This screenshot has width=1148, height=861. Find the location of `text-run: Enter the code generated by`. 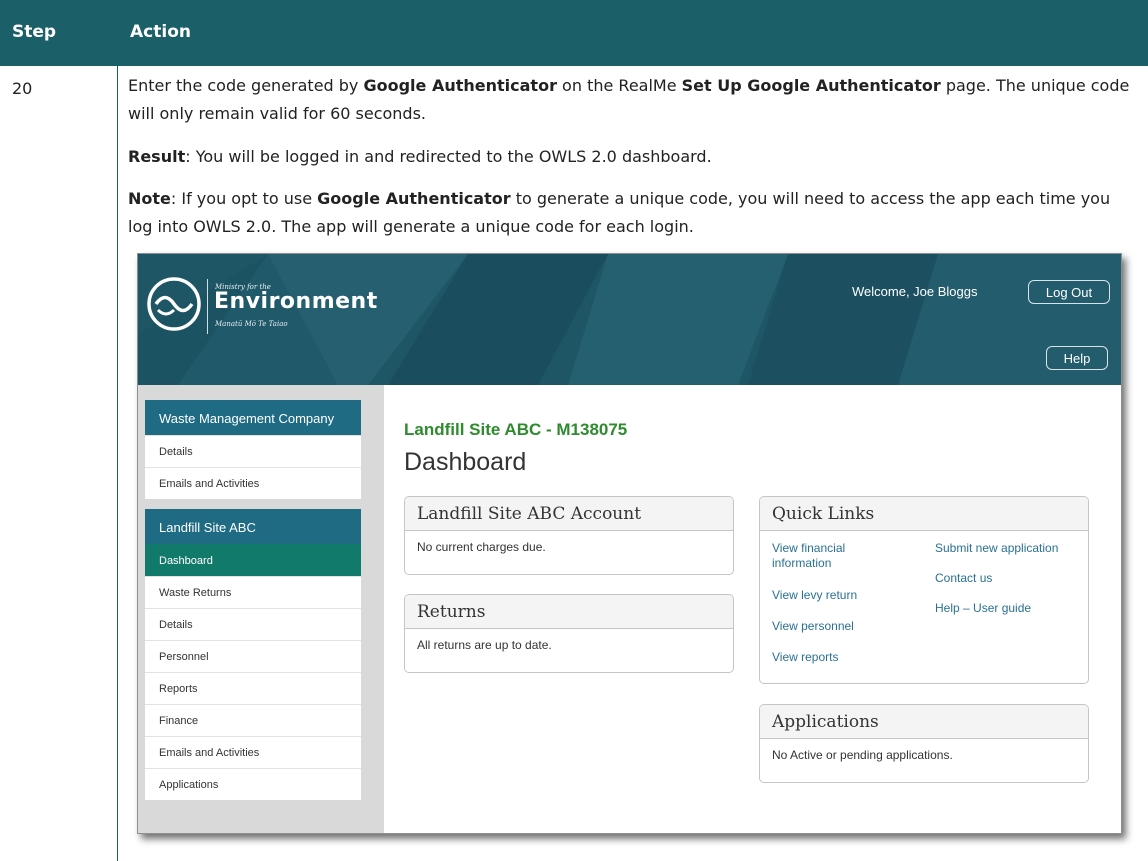

text-run: Enter the code generated by is located at coordinates (246, 85).